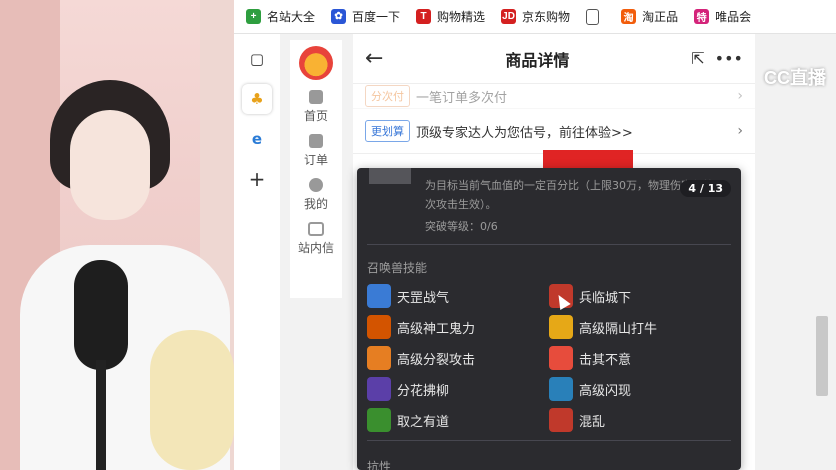 This screenshot has width=836, height=470. What do you see at coordinates (339, 16) in the screenshot?
I see `paw-icon: ✿` at bounding box center [339, 16].